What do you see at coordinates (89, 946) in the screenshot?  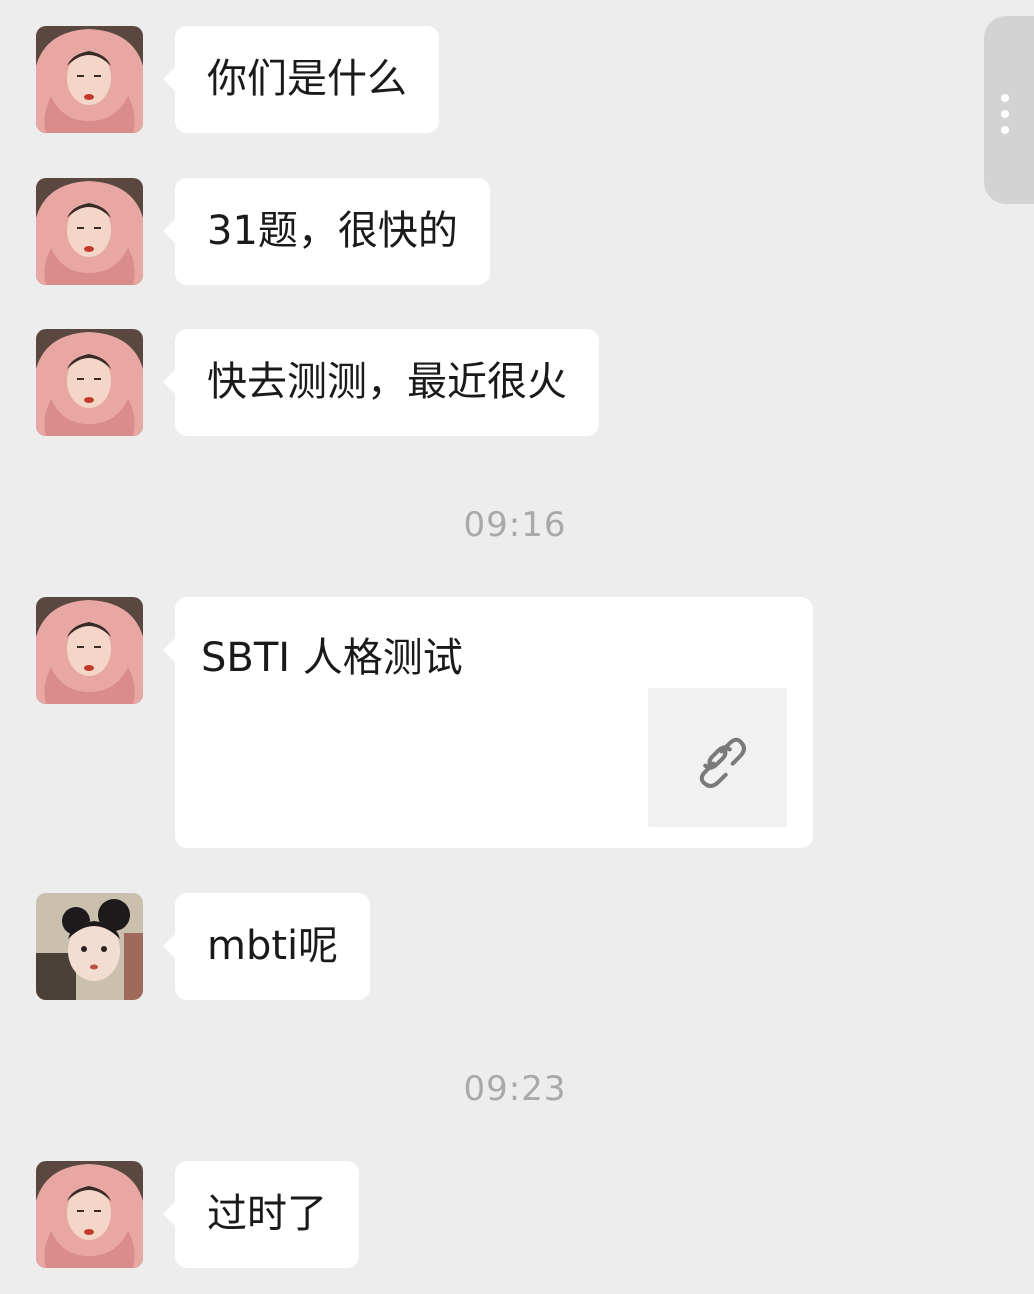 I see `girl-buns-avatar` at bounding box center [89, 946].